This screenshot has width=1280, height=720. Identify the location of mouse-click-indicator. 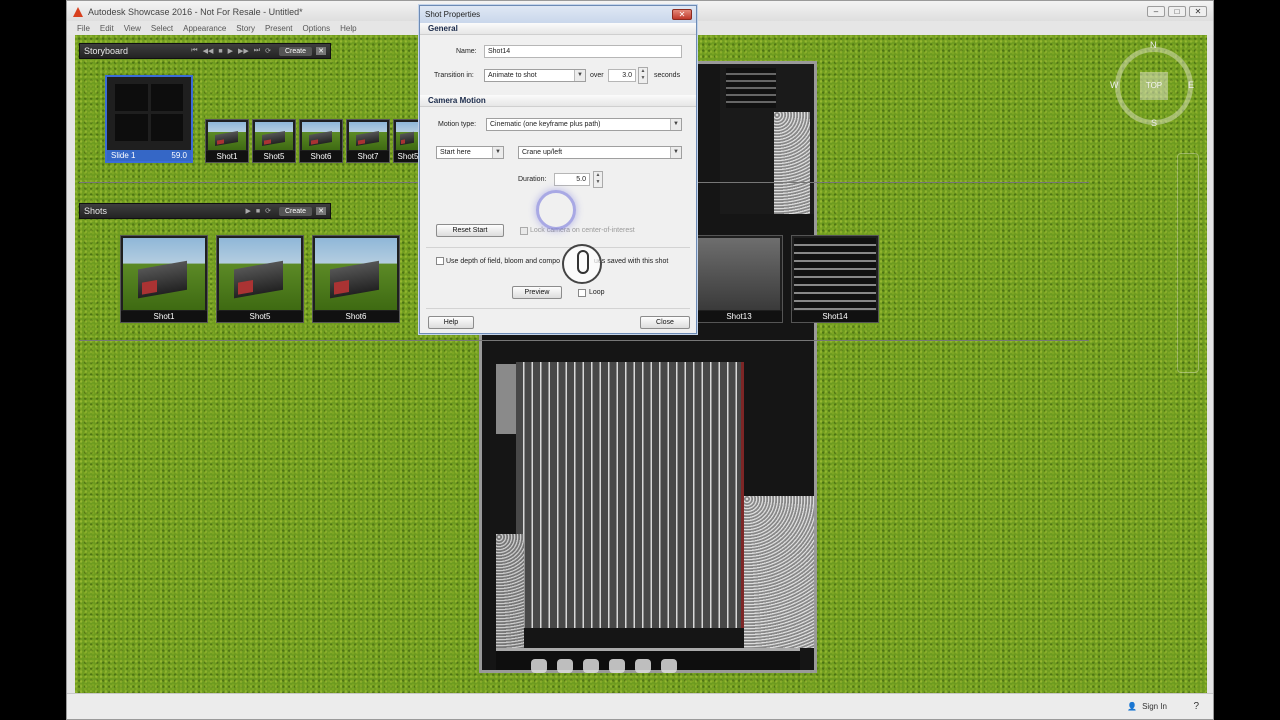
(582, 264).